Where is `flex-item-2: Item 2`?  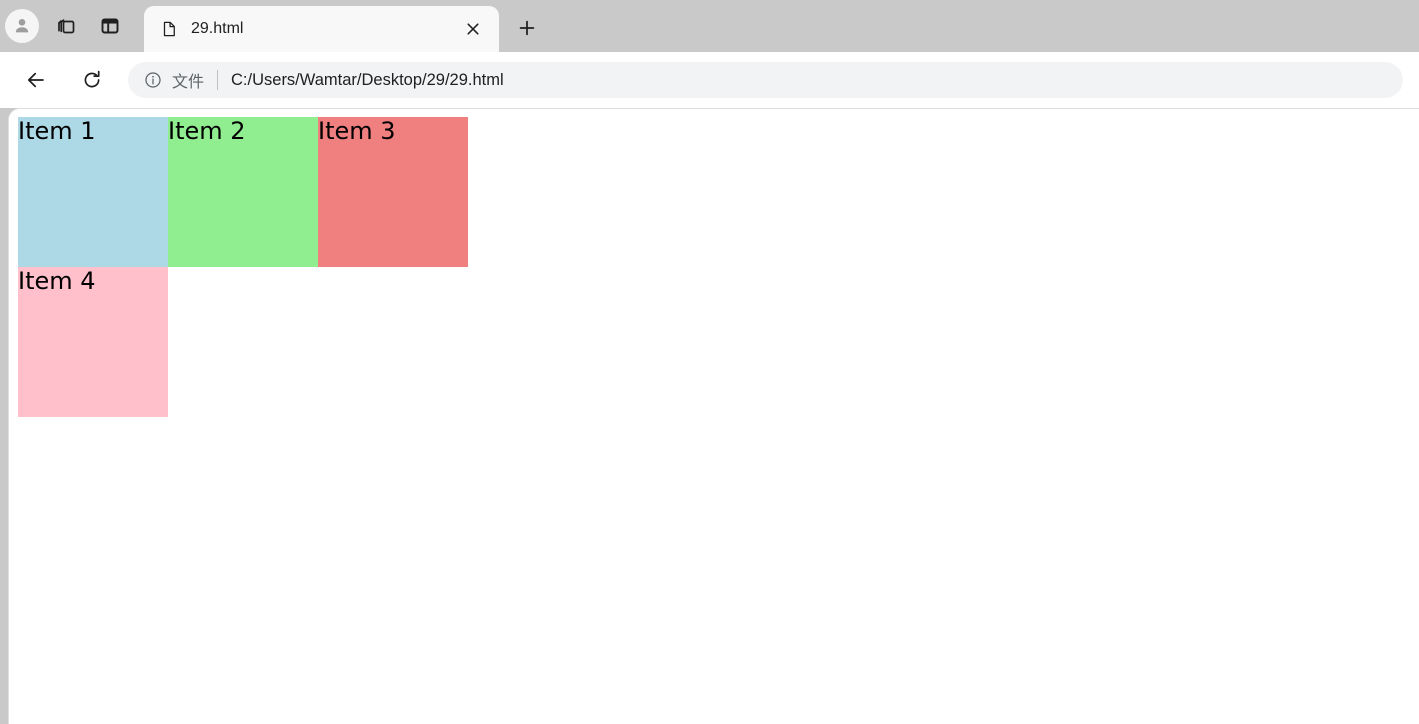 flex-item-2: Item 2 is located at coordinates (243, 192).